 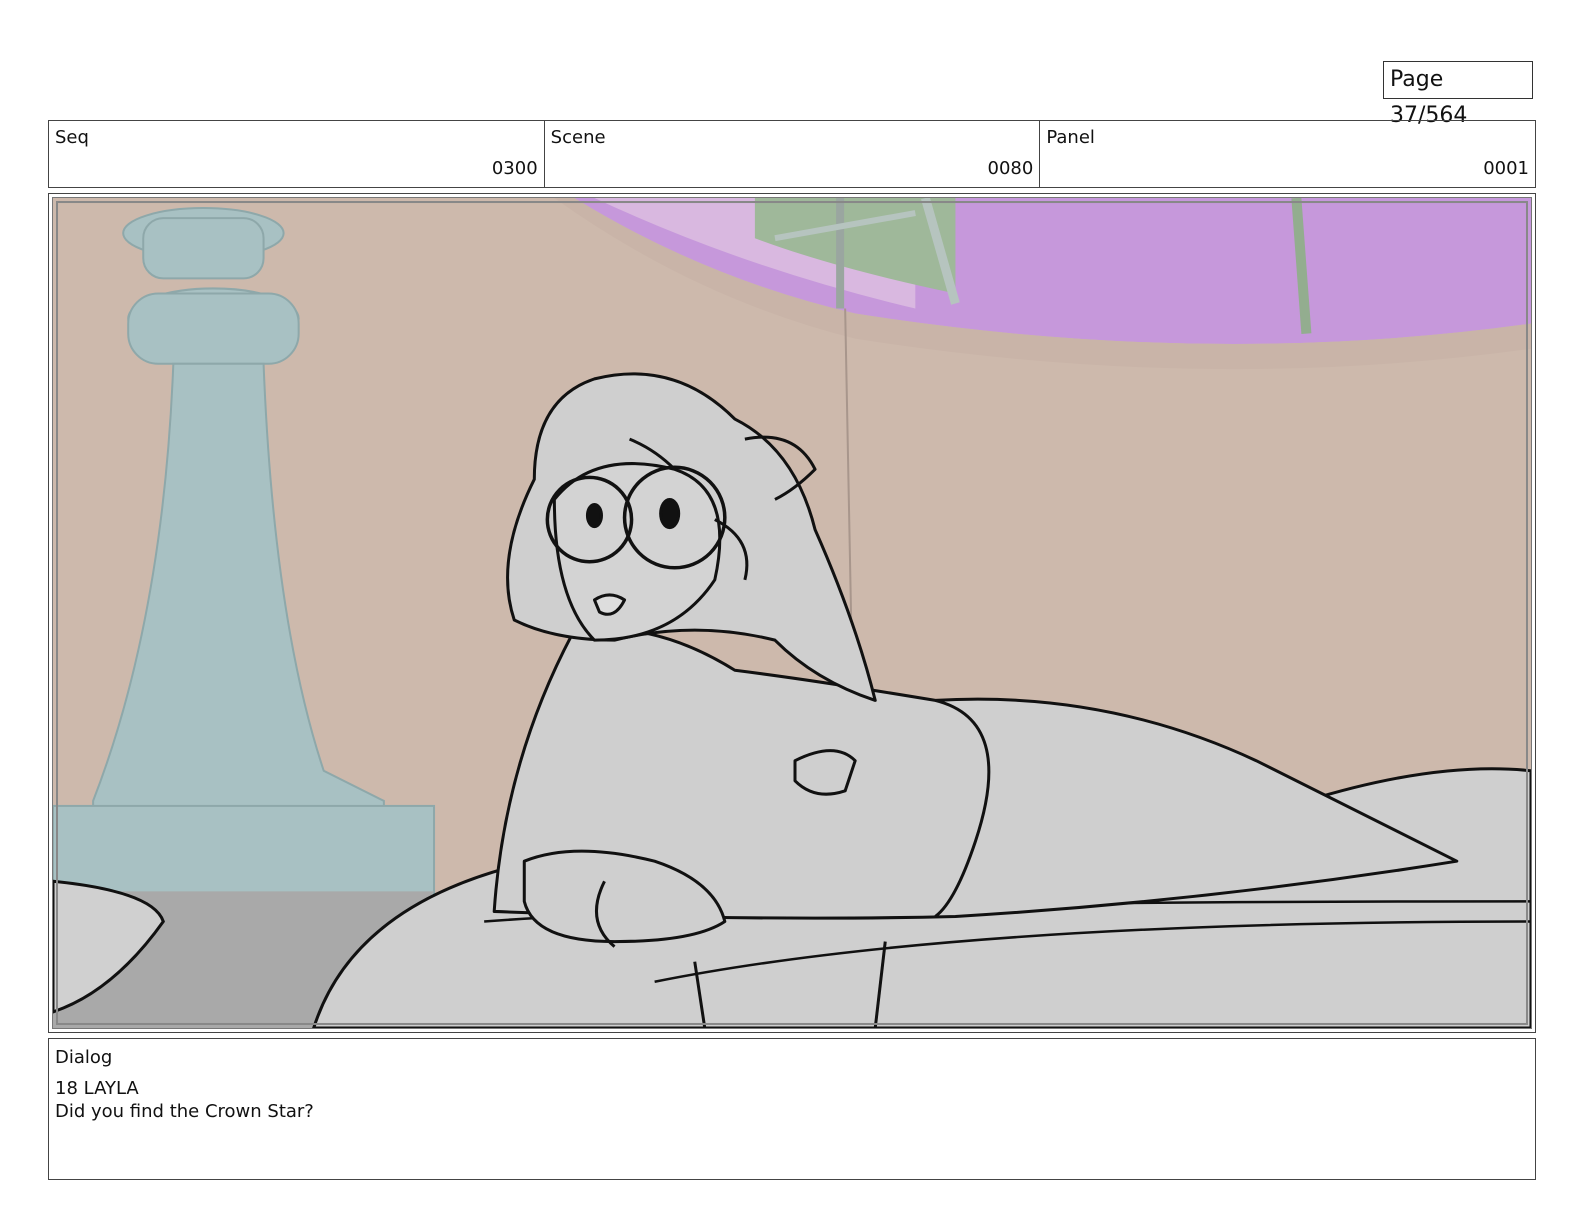 I want to click on page-number-box: Page 37/564, so click(x=1458, y=94).